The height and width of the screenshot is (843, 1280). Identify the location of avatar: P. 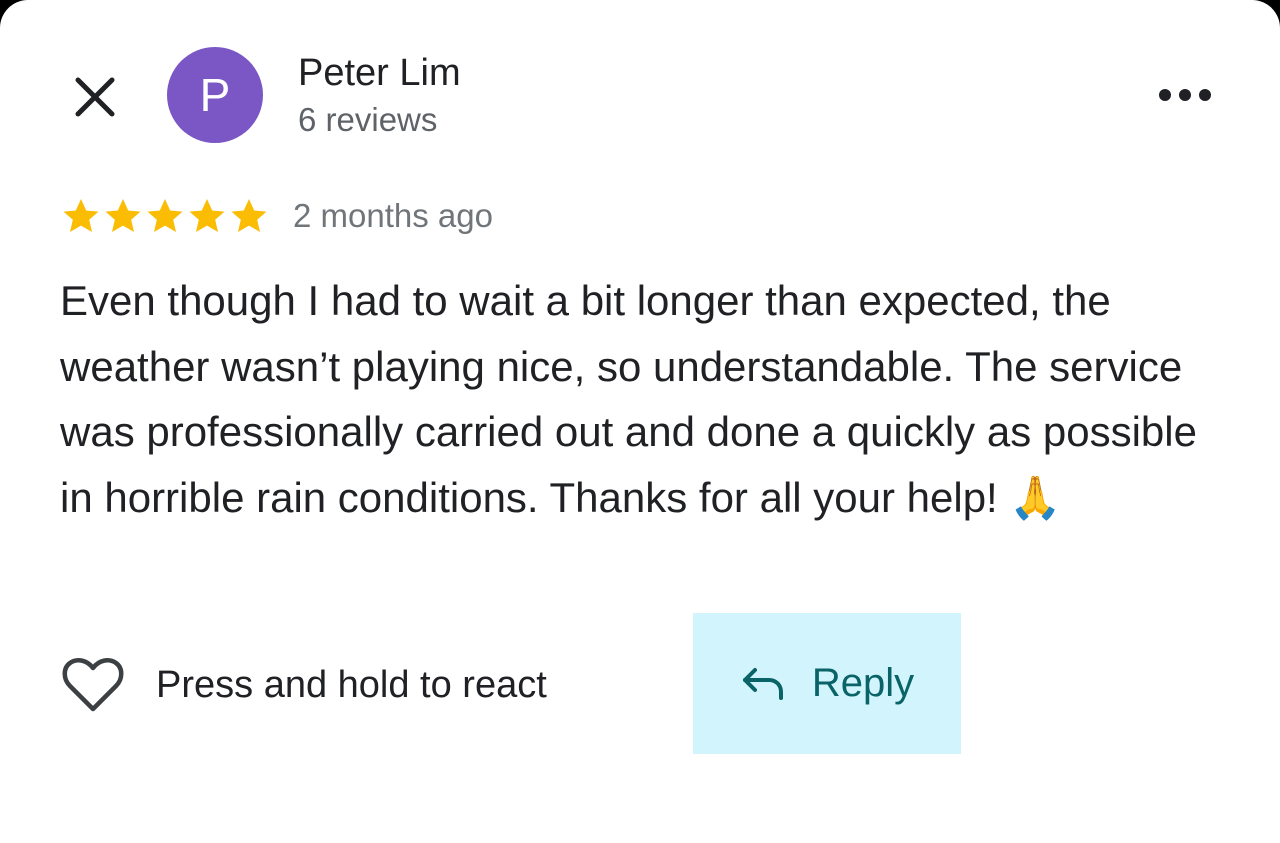
(215, 95).